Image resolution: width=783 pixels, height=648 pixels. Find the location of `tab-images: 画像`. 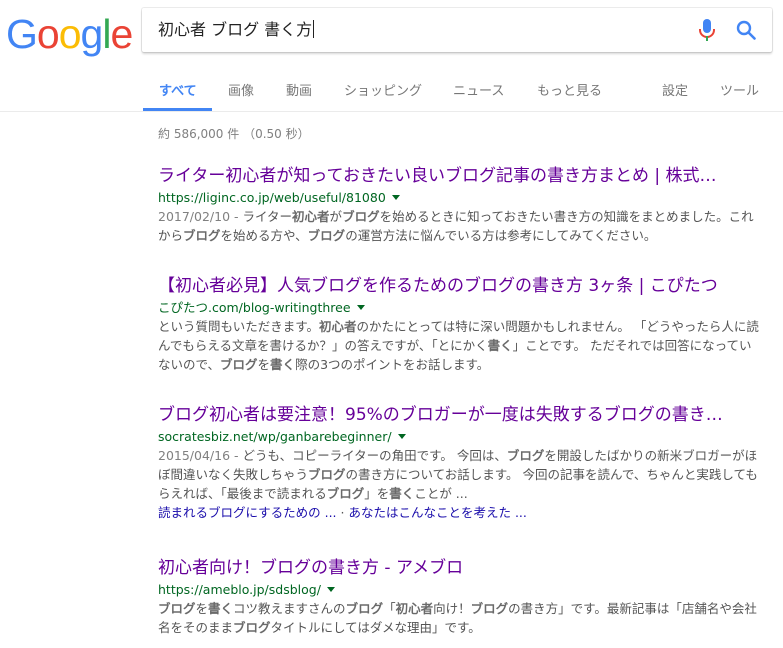

tab-images: 画像 is located at coordinates (241, 89).